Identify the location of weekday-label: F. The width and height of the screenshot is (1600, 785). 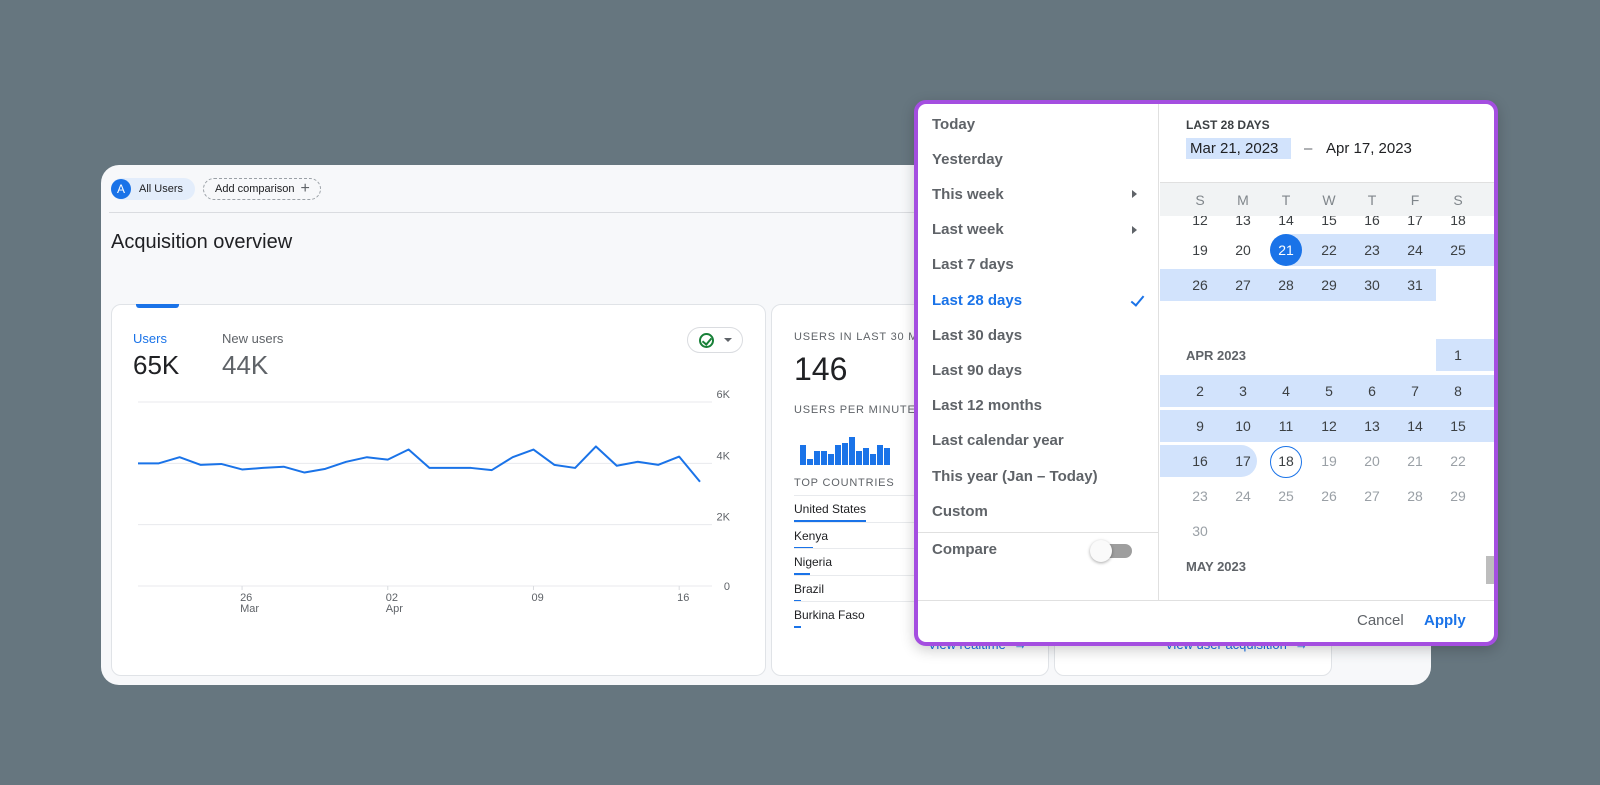
(1415, 200).